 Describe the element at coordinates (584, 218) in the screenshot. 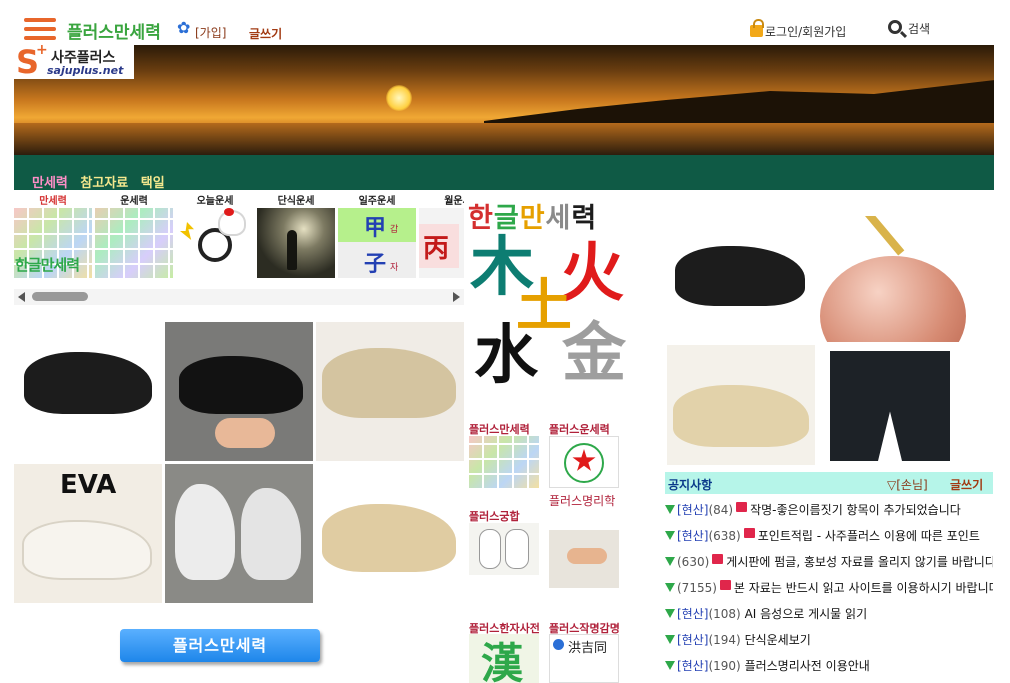

I see `hangul-char: 력` at that location.